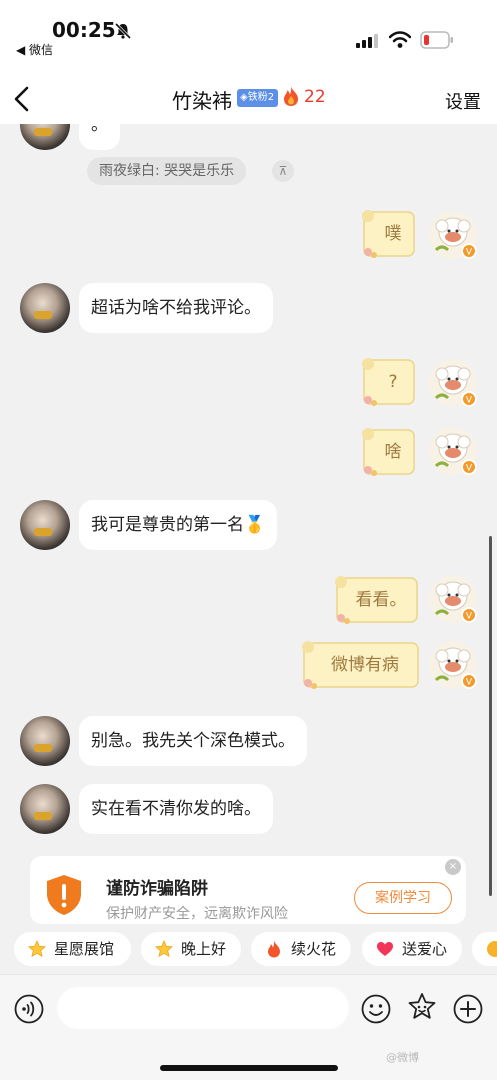 This screenshot has width=497, height=1080. Describe the element at coordinates (84, 30) in the screenshot. I see `status-time: 00:25` at that location.